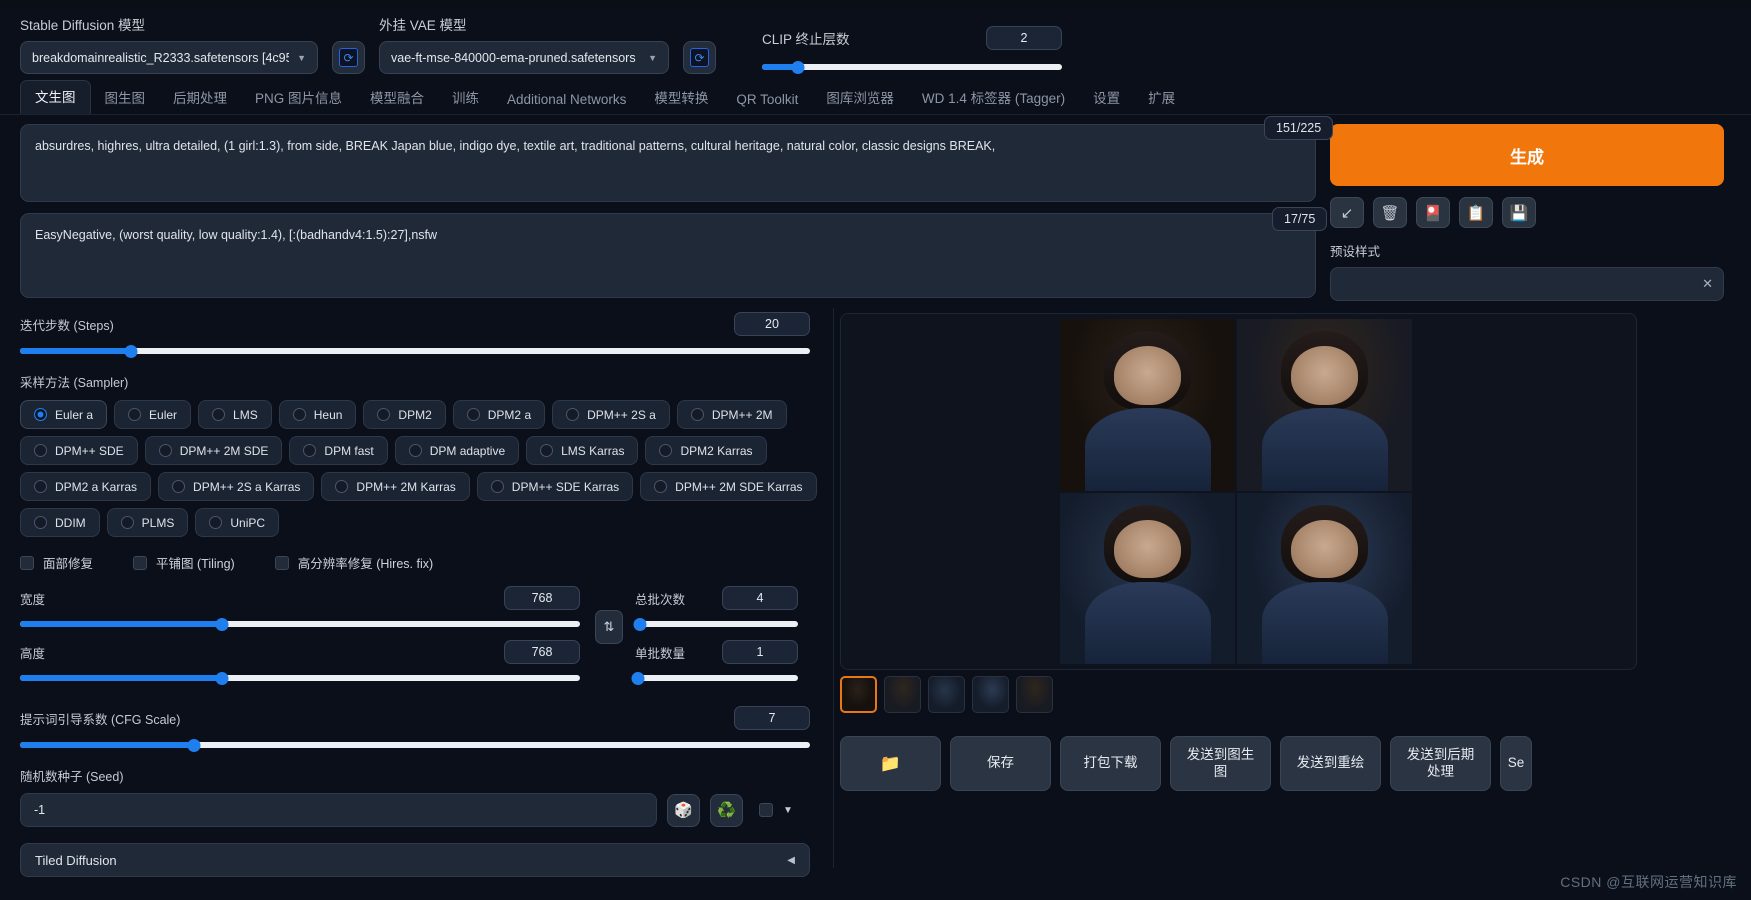  What do you see at coordinates (1024, 38) in the screenshot?
I see `clip-skip-value: 2` at bounding box center [1024, 38].